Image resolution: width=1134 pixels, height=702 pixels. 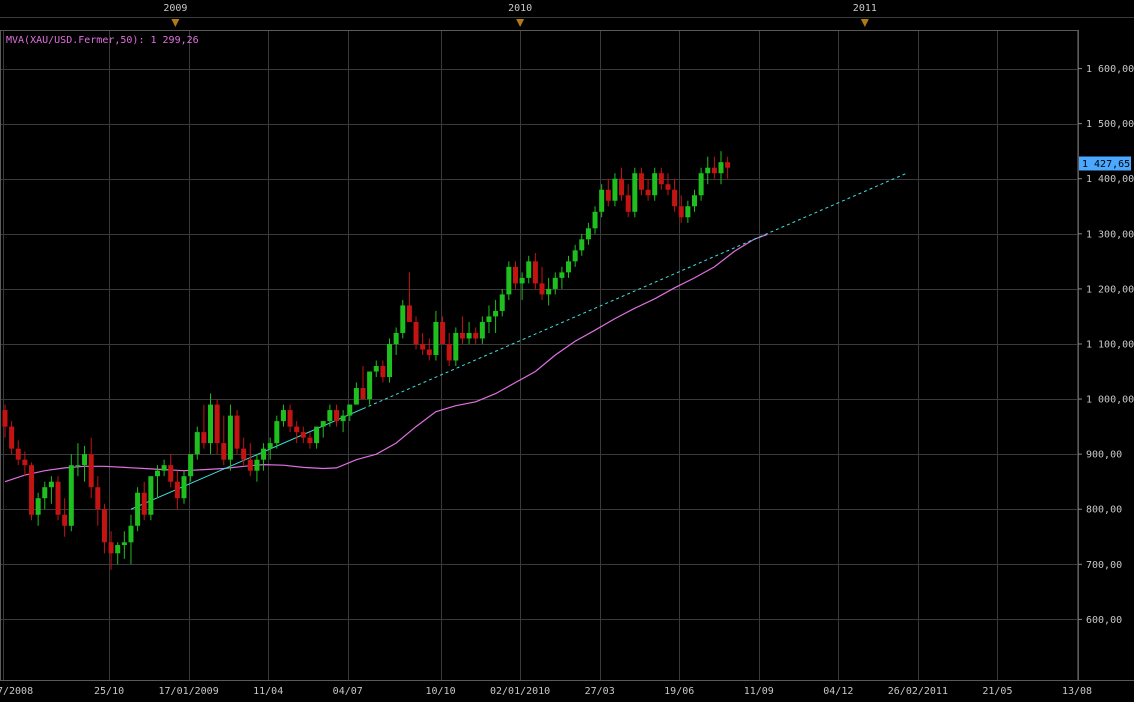 What do you see at coordinates (441, 691) in the screenshot?
I see `x-tick-label: 10/10` at bounding box center [441, 691].